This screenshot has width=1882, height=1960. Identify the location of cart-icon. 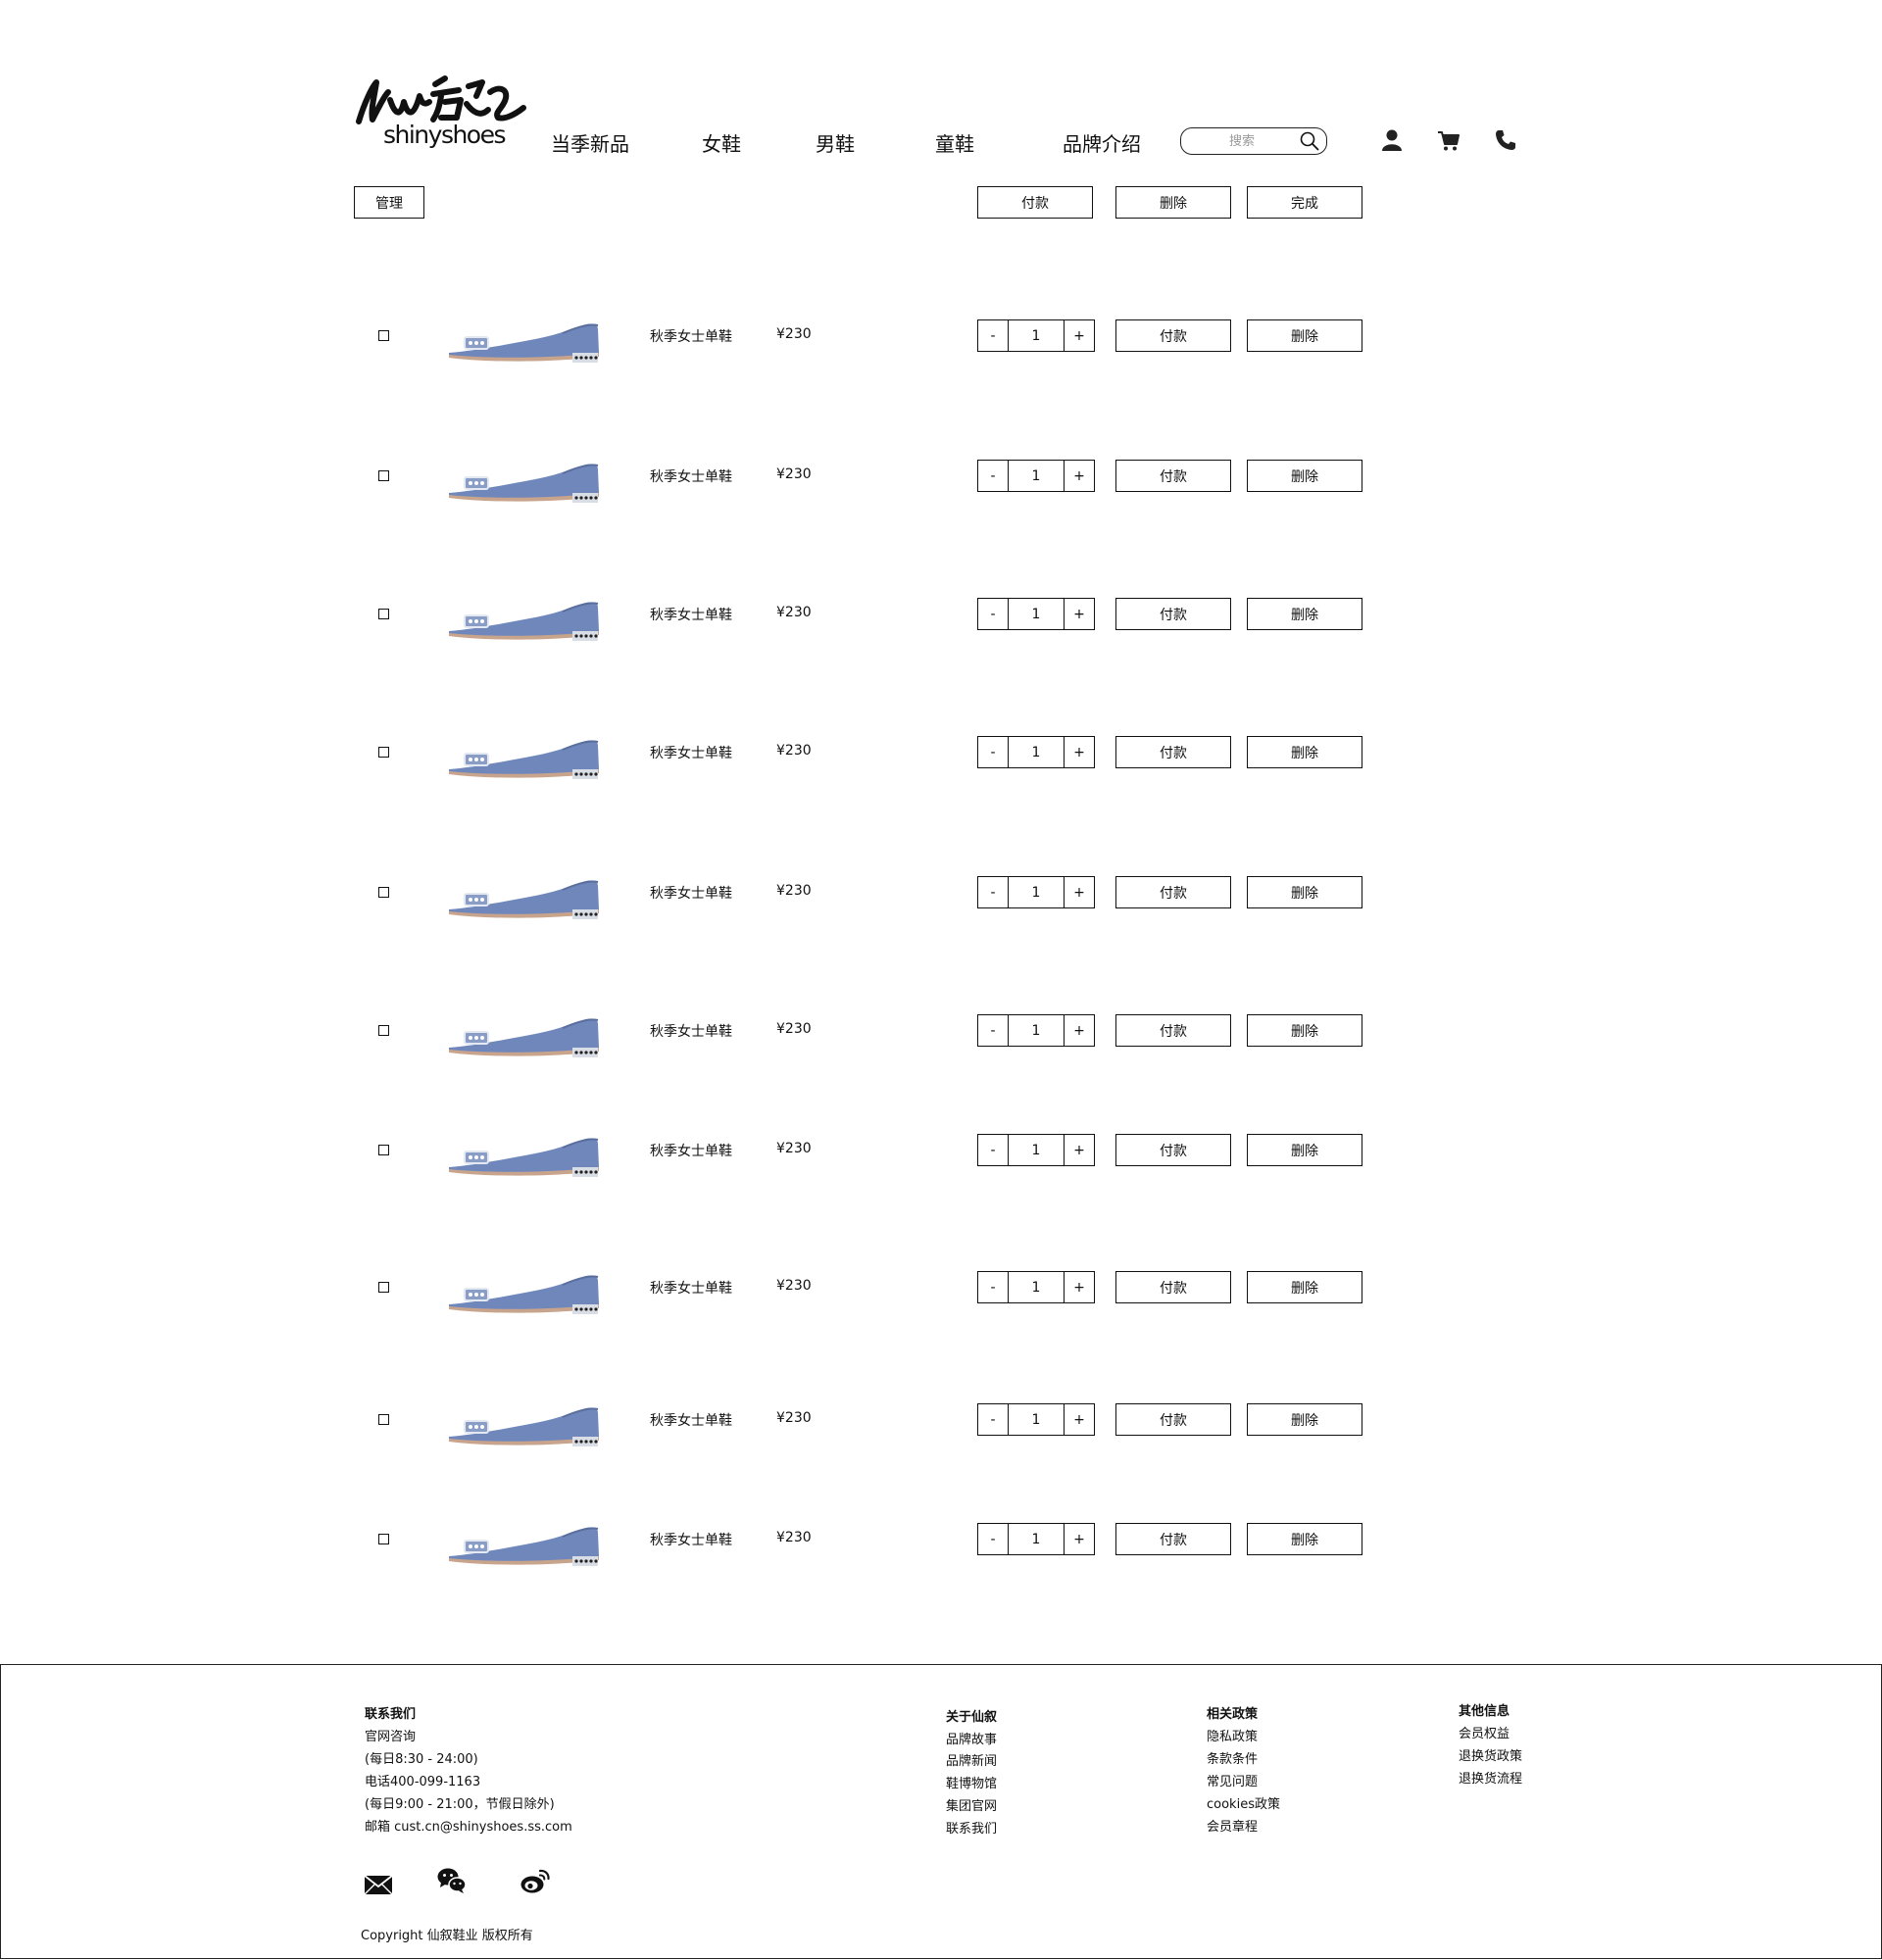
(1448, 140).